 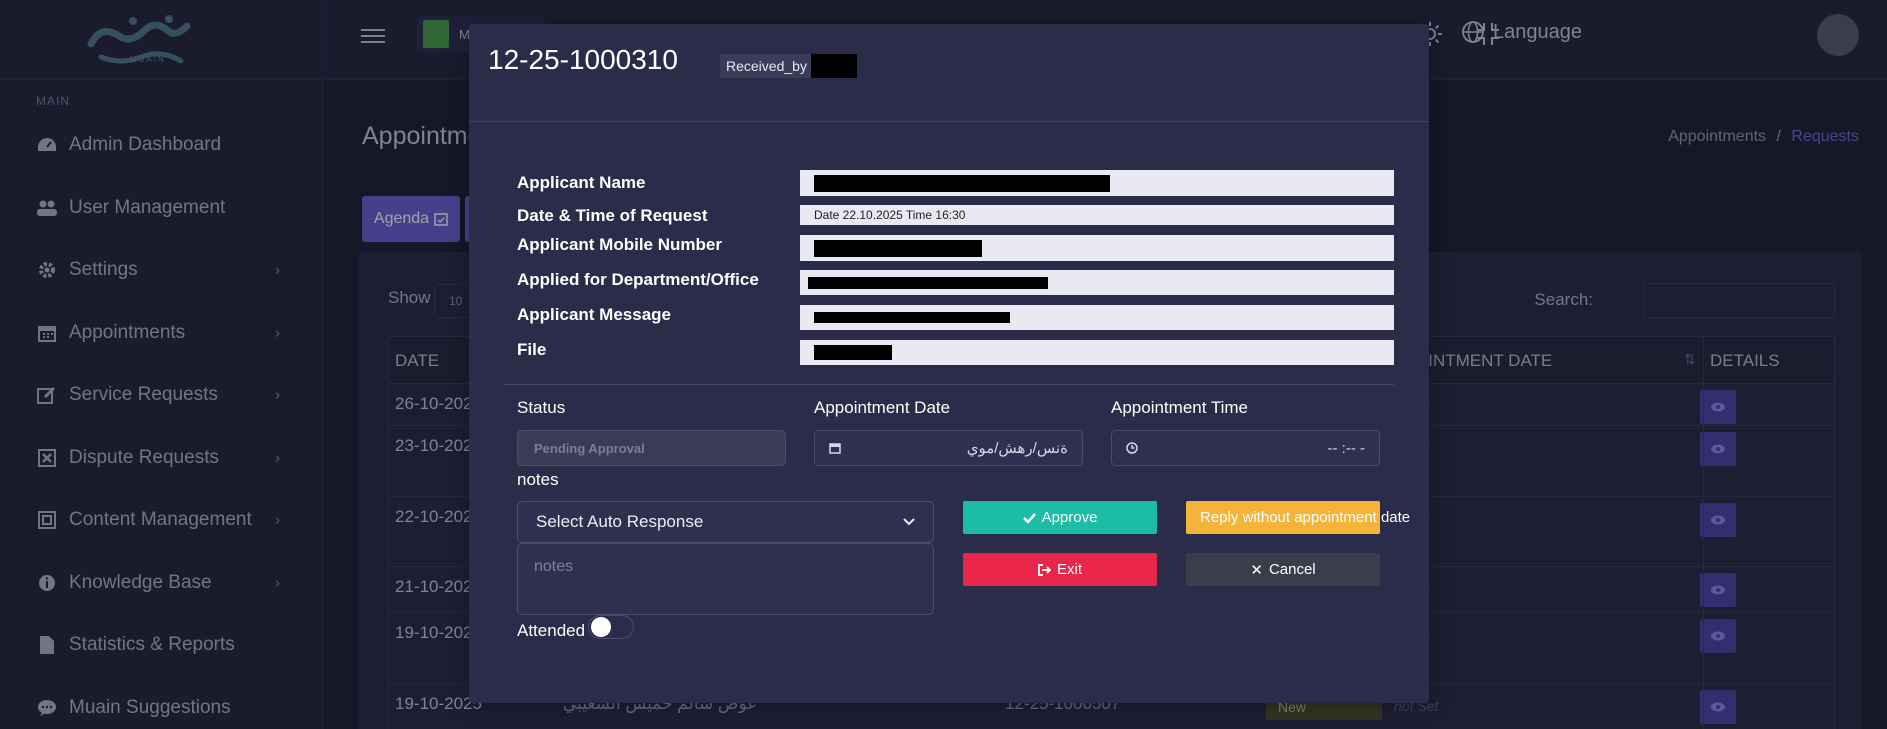 What do you see at coordinates (835, 448) in the screenshot?
I see `calendar-icon` at bounding box center [835, 448].